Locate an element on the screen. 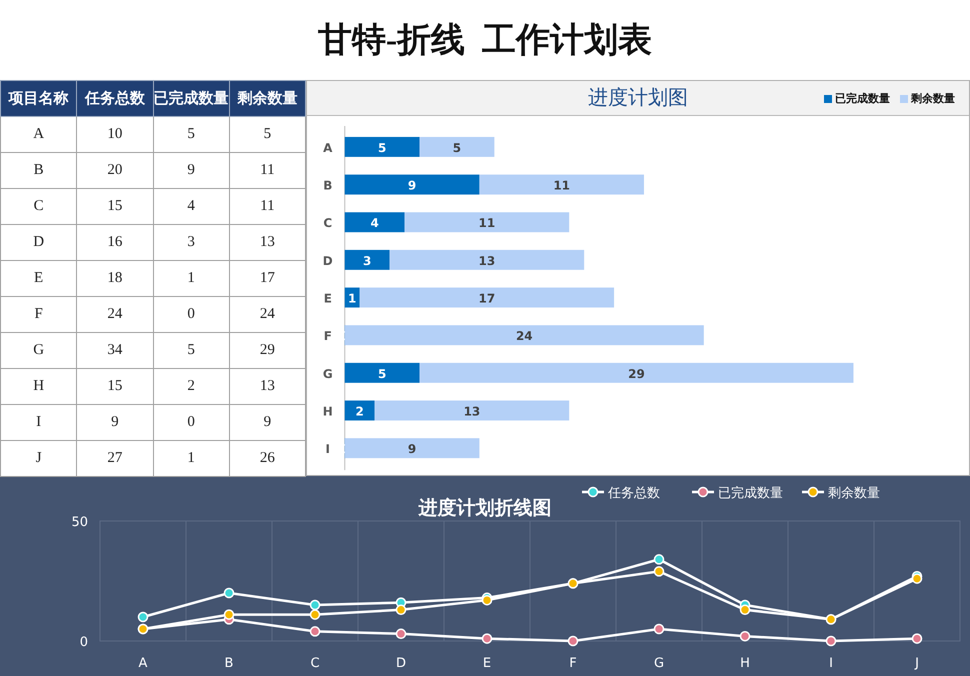 This screenshot has width=970, height=676. table-cell: E is located at coordinates (38, 278).